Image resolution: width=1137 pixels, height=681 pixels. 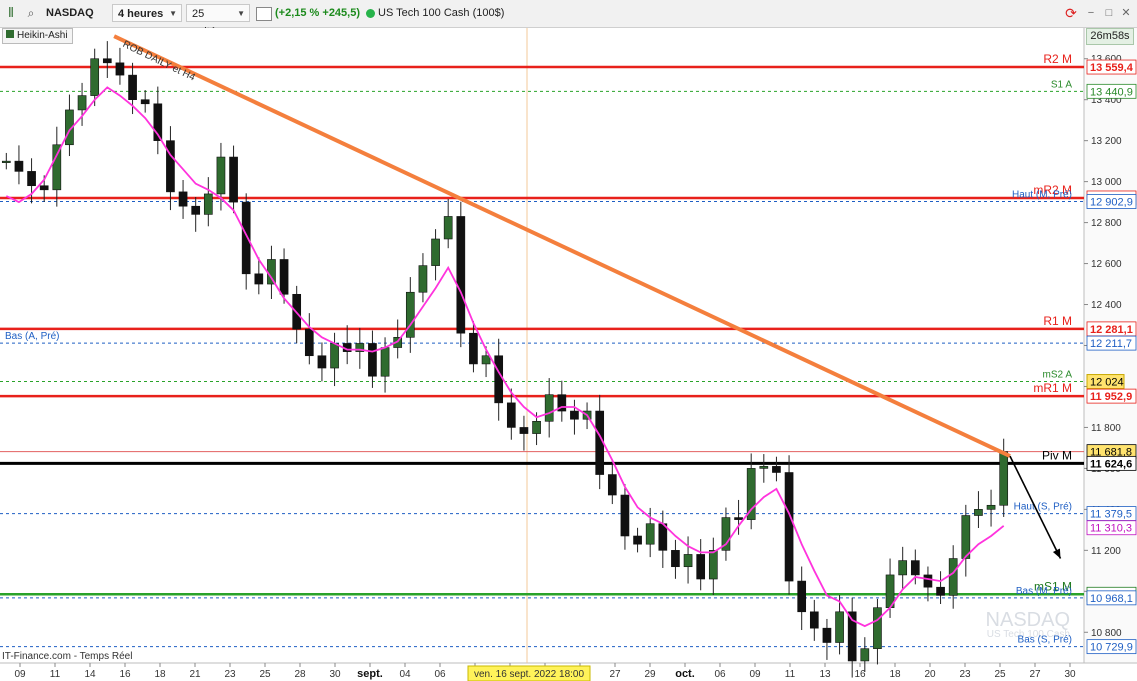 I want to click on price-tag: 12 902,9, so click(x=1111, y=203).